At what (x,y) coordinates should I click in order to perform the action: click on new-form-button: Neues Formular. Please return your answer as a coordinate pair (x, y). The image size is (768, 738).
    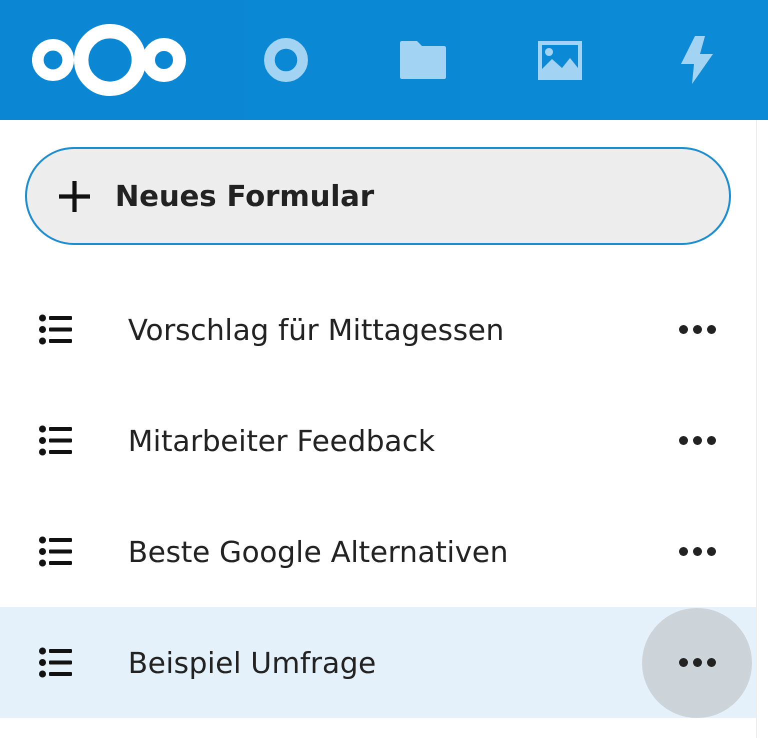
    Looking at the image, I should click on (378, 196).